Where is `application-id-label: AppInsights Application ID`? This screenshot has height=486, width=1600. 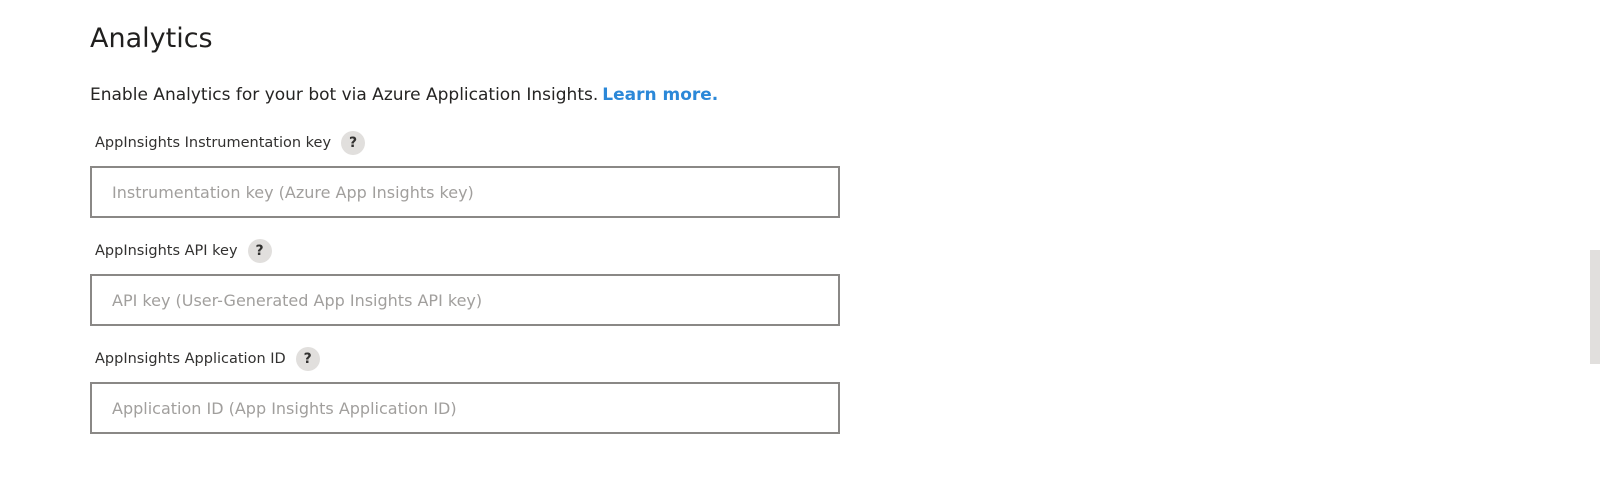
application-id-label: AppInsights Application ID is located at coordinates (190, 359).